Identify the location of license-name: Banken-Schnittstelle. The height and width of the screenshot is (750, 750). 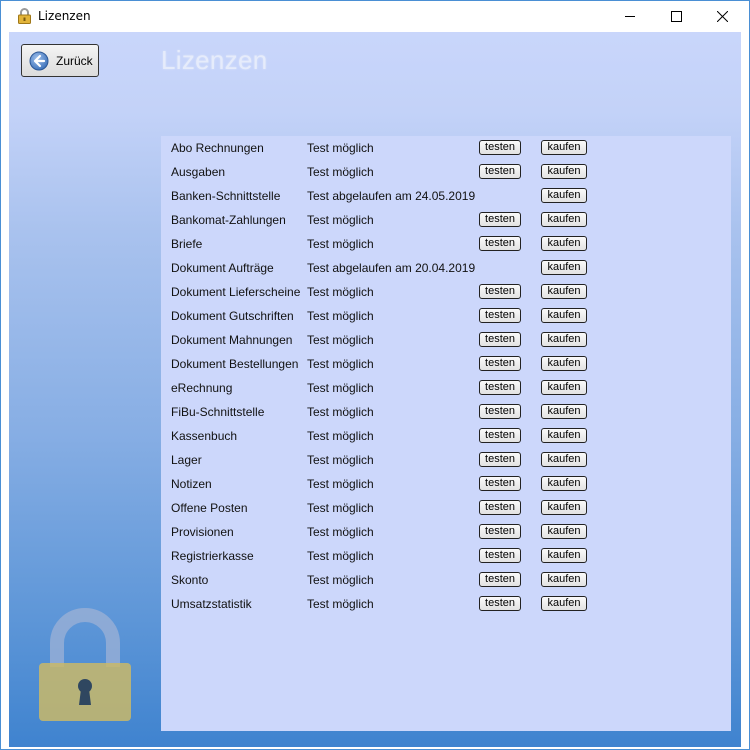
(226, 196).